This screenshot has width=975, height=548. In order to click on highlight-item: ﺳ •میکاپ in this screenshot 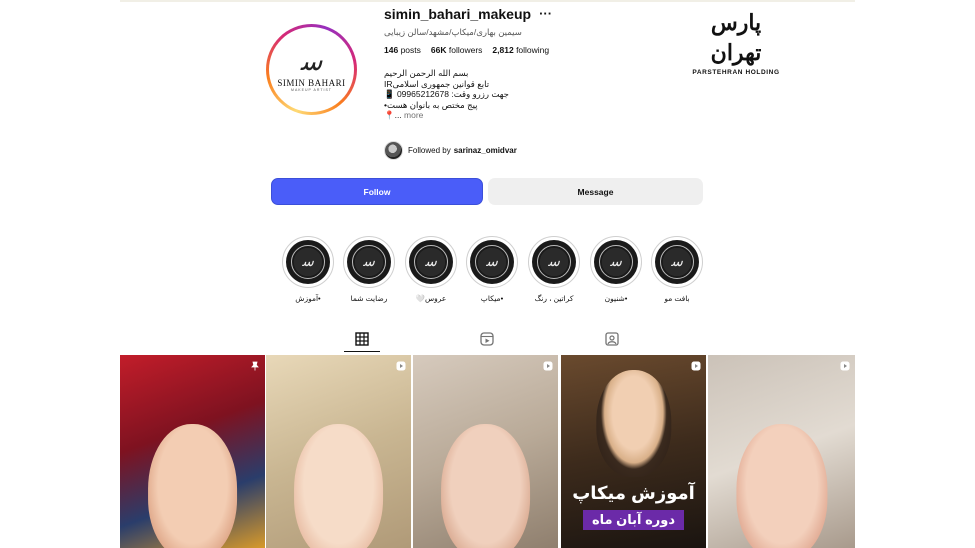, I will do `click(492, 269)`.